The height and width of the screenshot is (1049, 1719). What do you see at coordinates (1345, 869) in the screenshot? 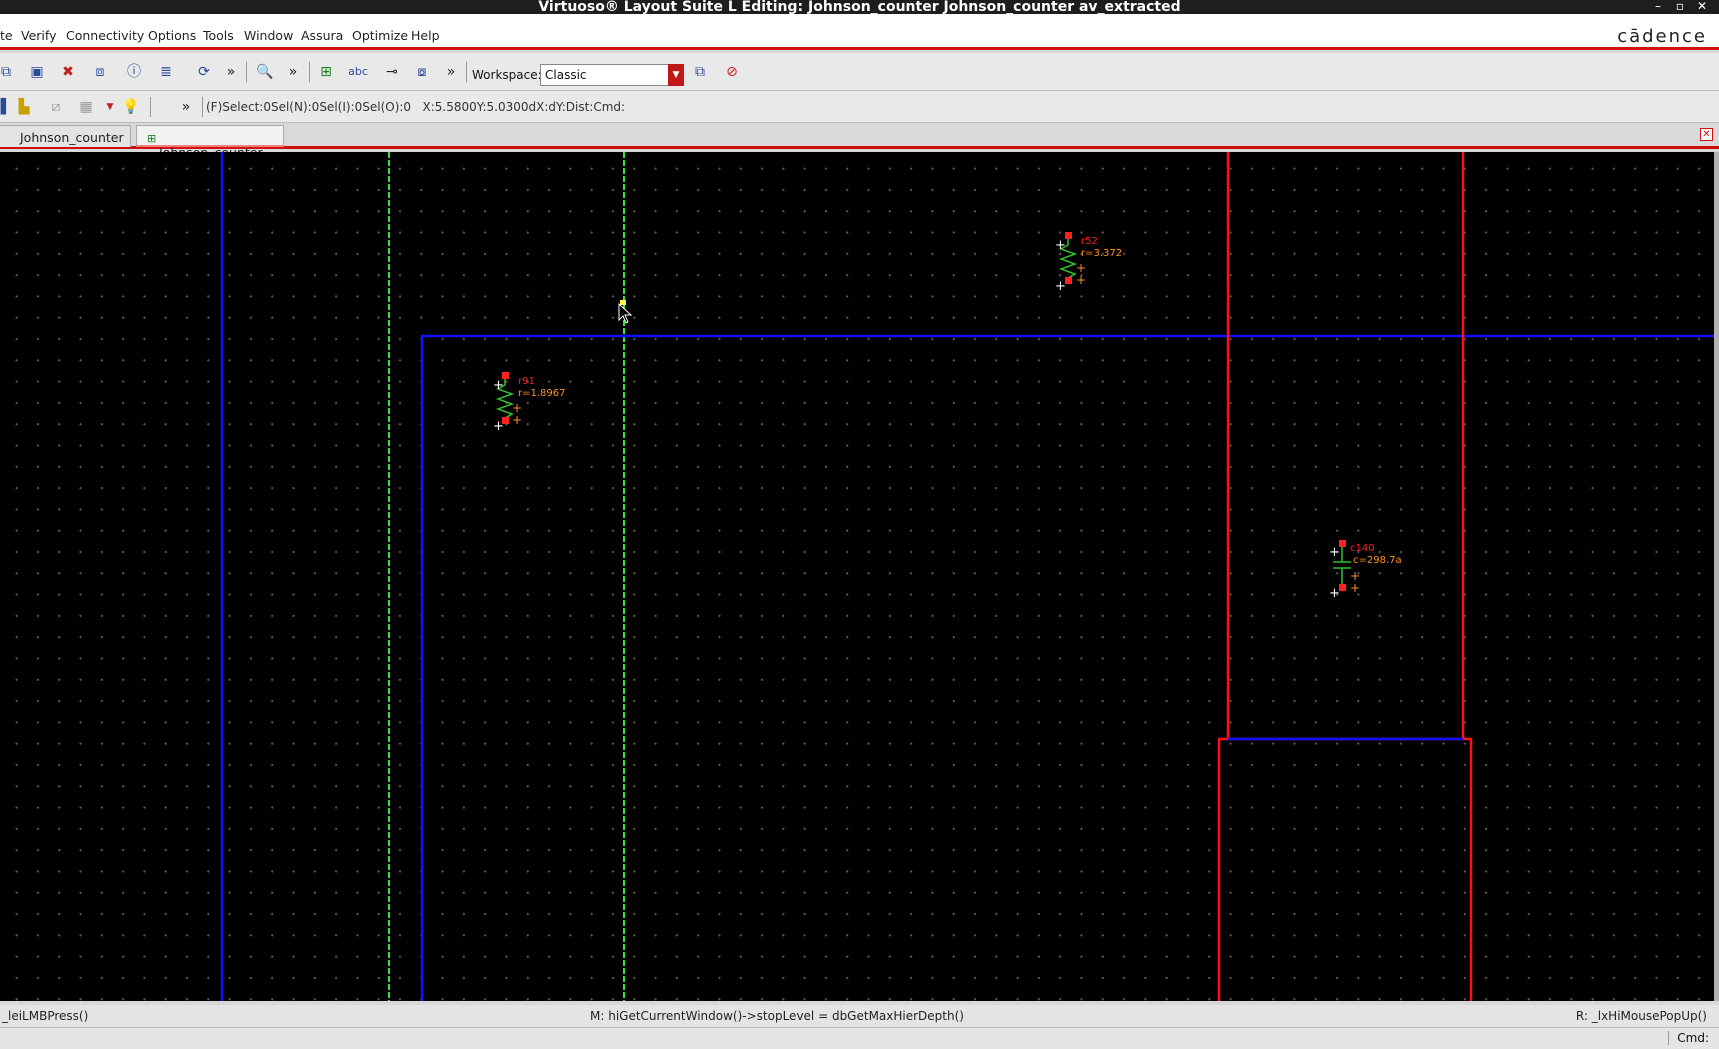
I see `red-wire` at bounding box center [1345, 869].